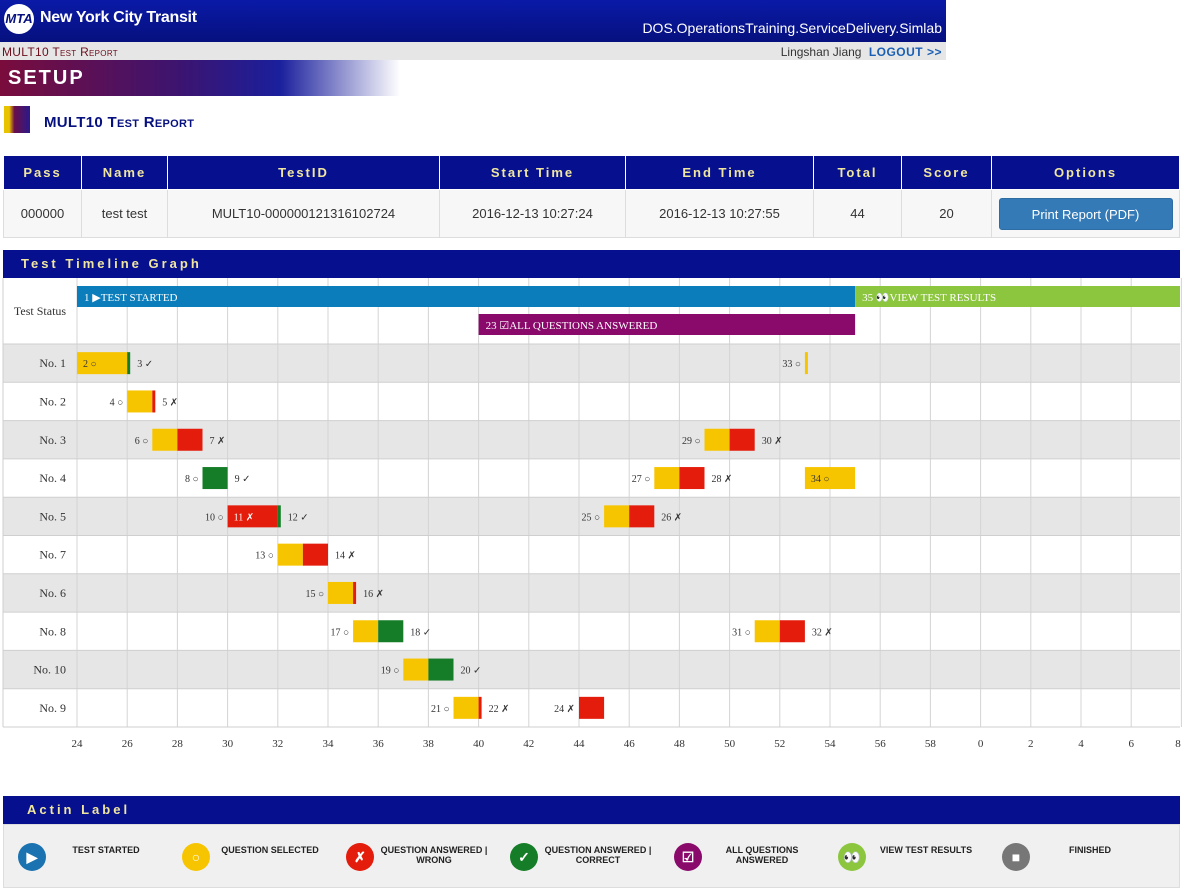 The height and width of the screenshot is (888, 1184). Describe the element at coordinates (1031, 744) in the screenshot. I see `x-tick-label: 2` at that location.